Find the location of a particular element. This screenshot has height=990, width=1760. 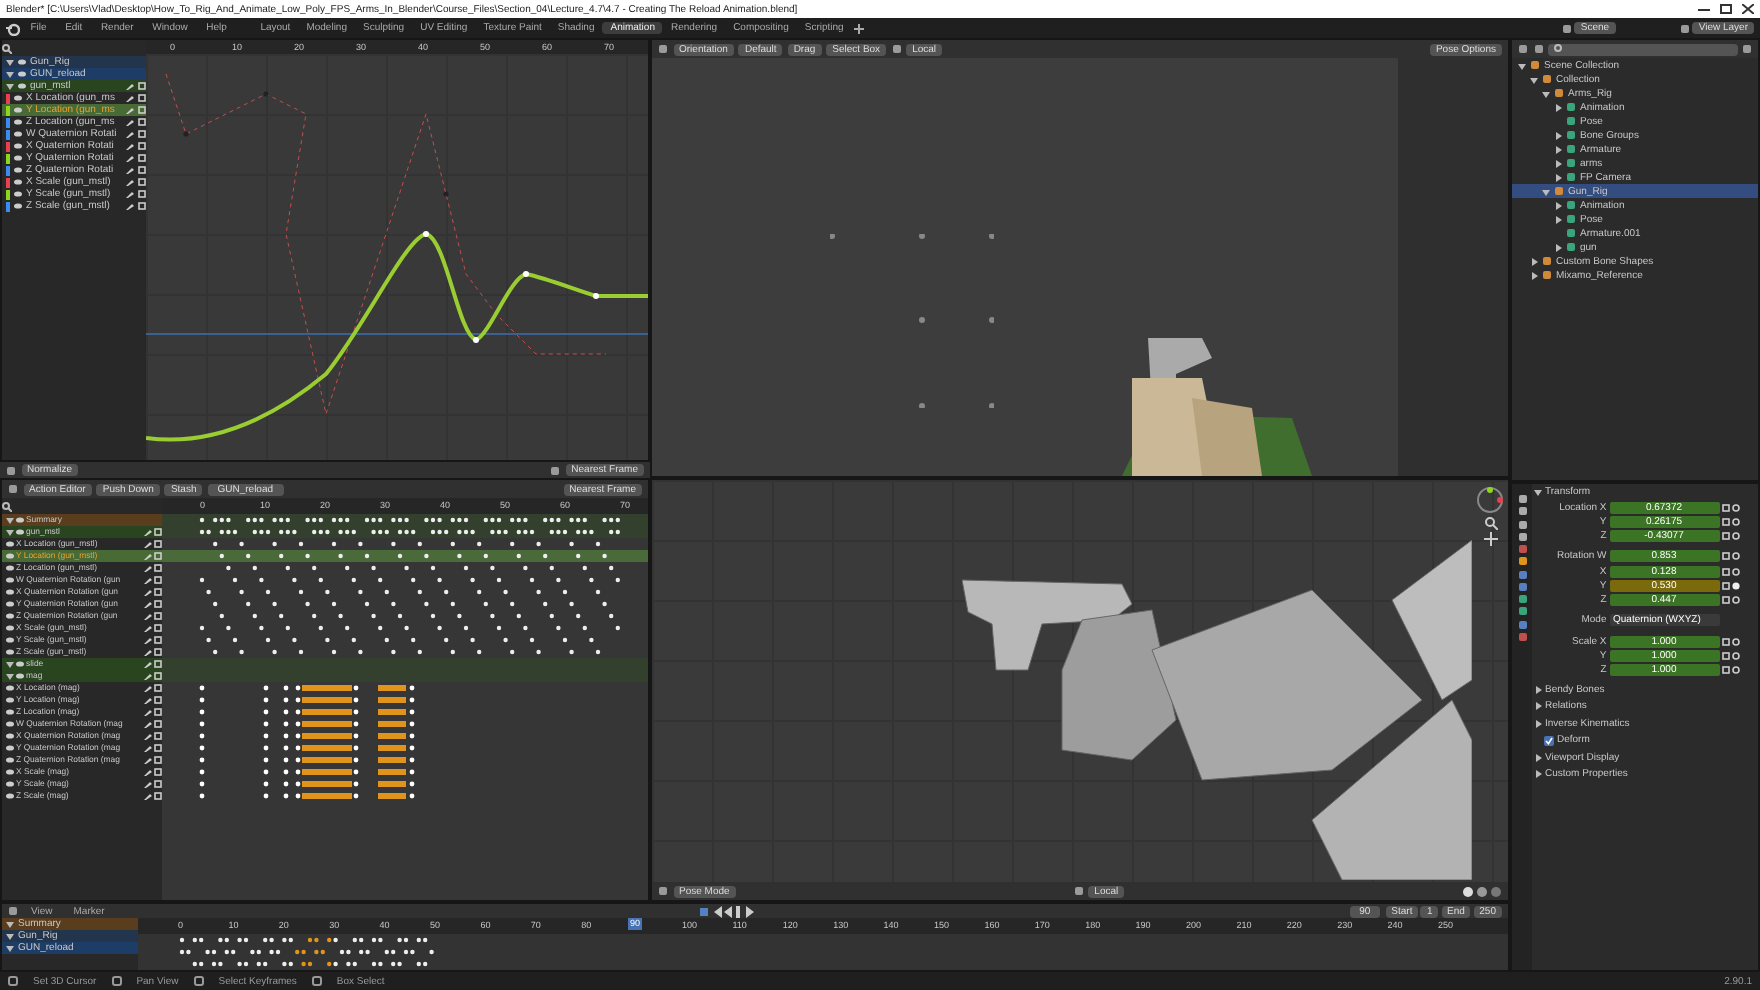

fcurve-line is located at coordinates (397, 337).